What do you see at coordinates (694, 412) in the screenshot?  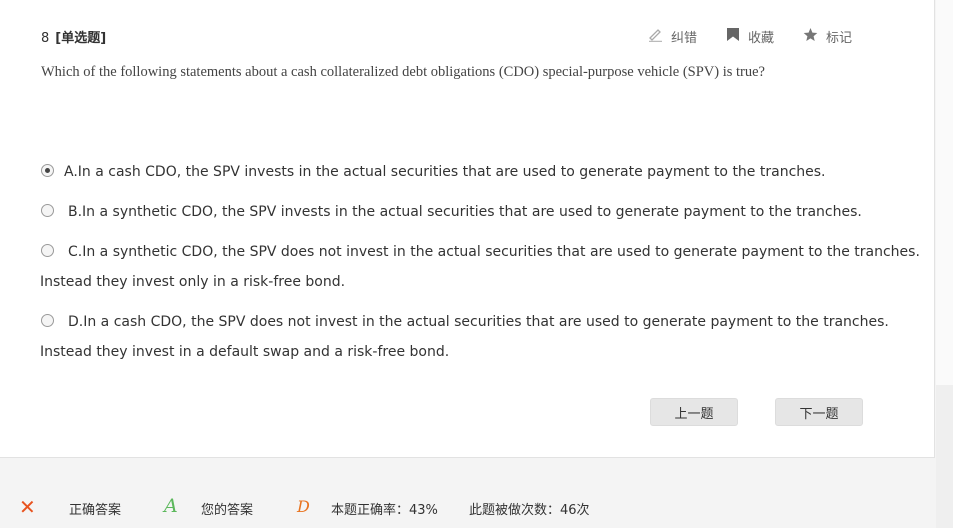 I see `prev-question-button: 上一题` at bounding box center [694, 412].